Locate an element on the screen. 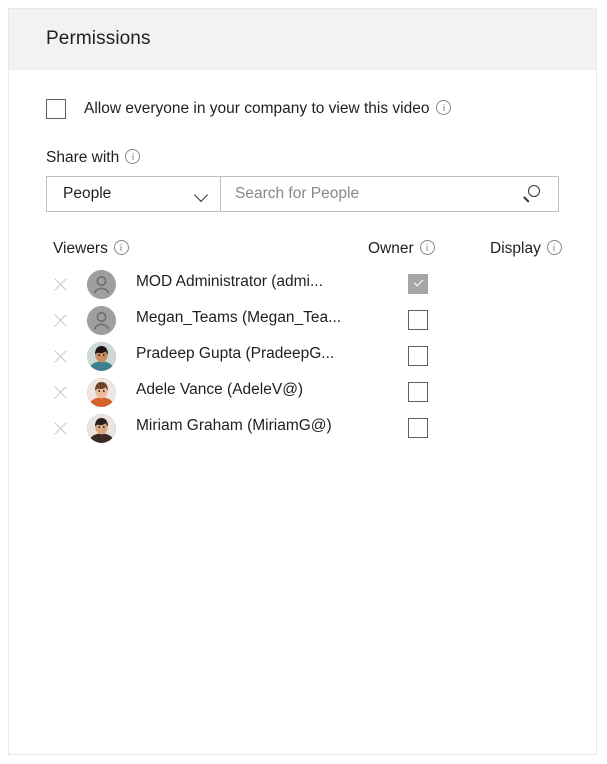  viewer-name: Miriam Graham (MiriamG@) is located at coordinates (234, 425).